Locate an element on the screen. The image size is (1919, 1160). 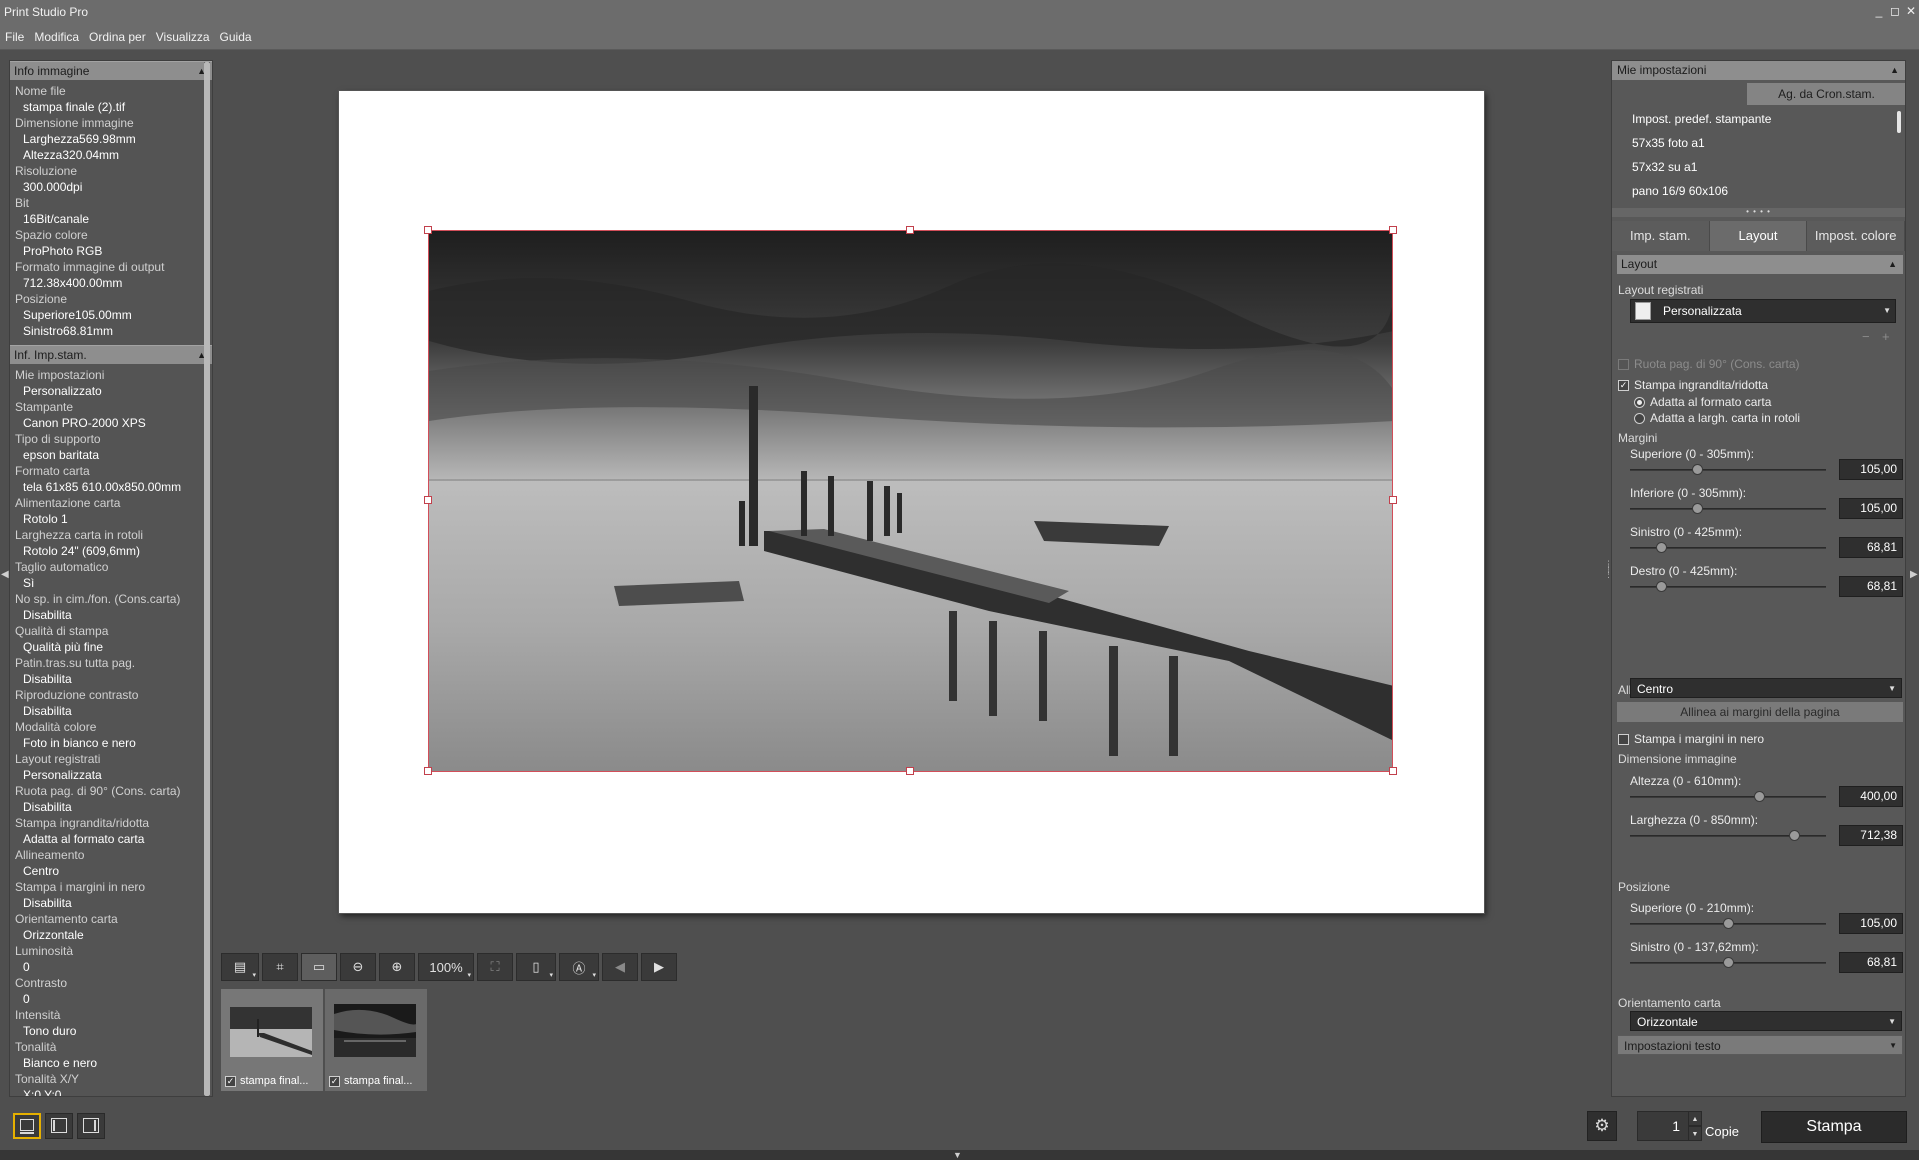
orientation-dropdown: Orizzontale ▼ is located at coordinates (1766, 1021).